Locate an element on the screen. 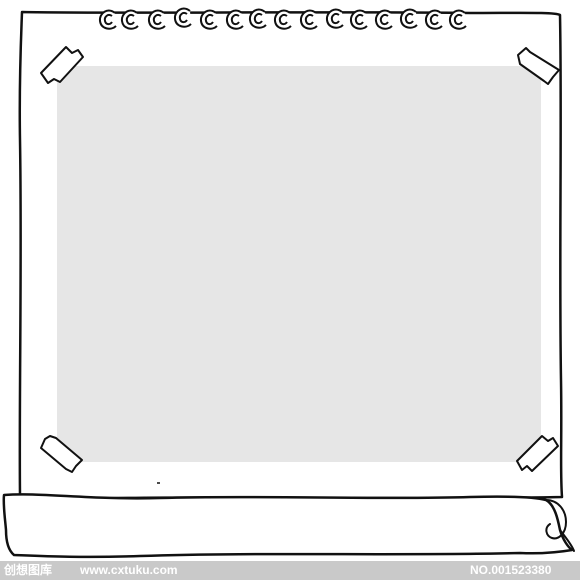  spiral-binding-icon is located at coordinates (282, 18).